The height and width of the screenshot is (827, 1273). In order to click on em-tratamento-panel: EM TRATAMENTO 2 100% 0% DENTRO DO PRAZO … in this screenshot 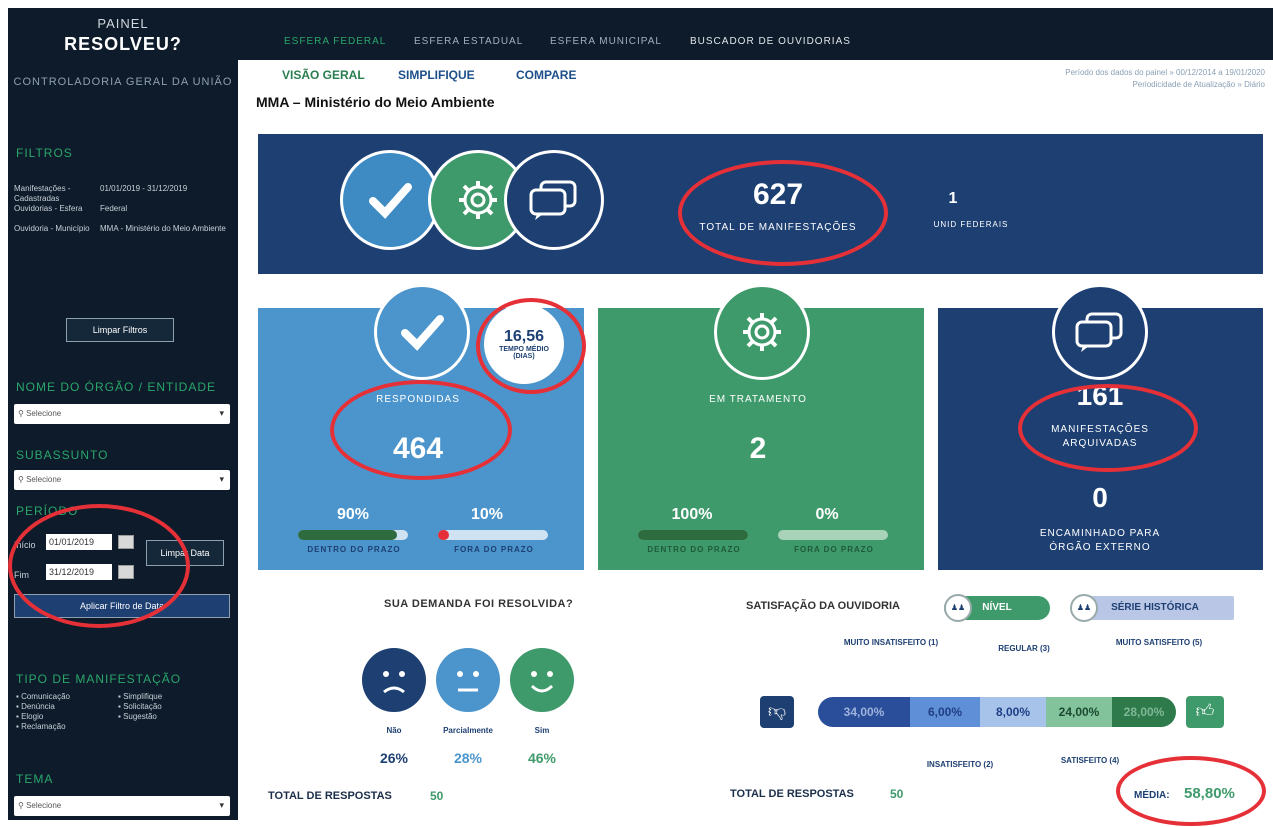, I will do `click(761, 427)`.